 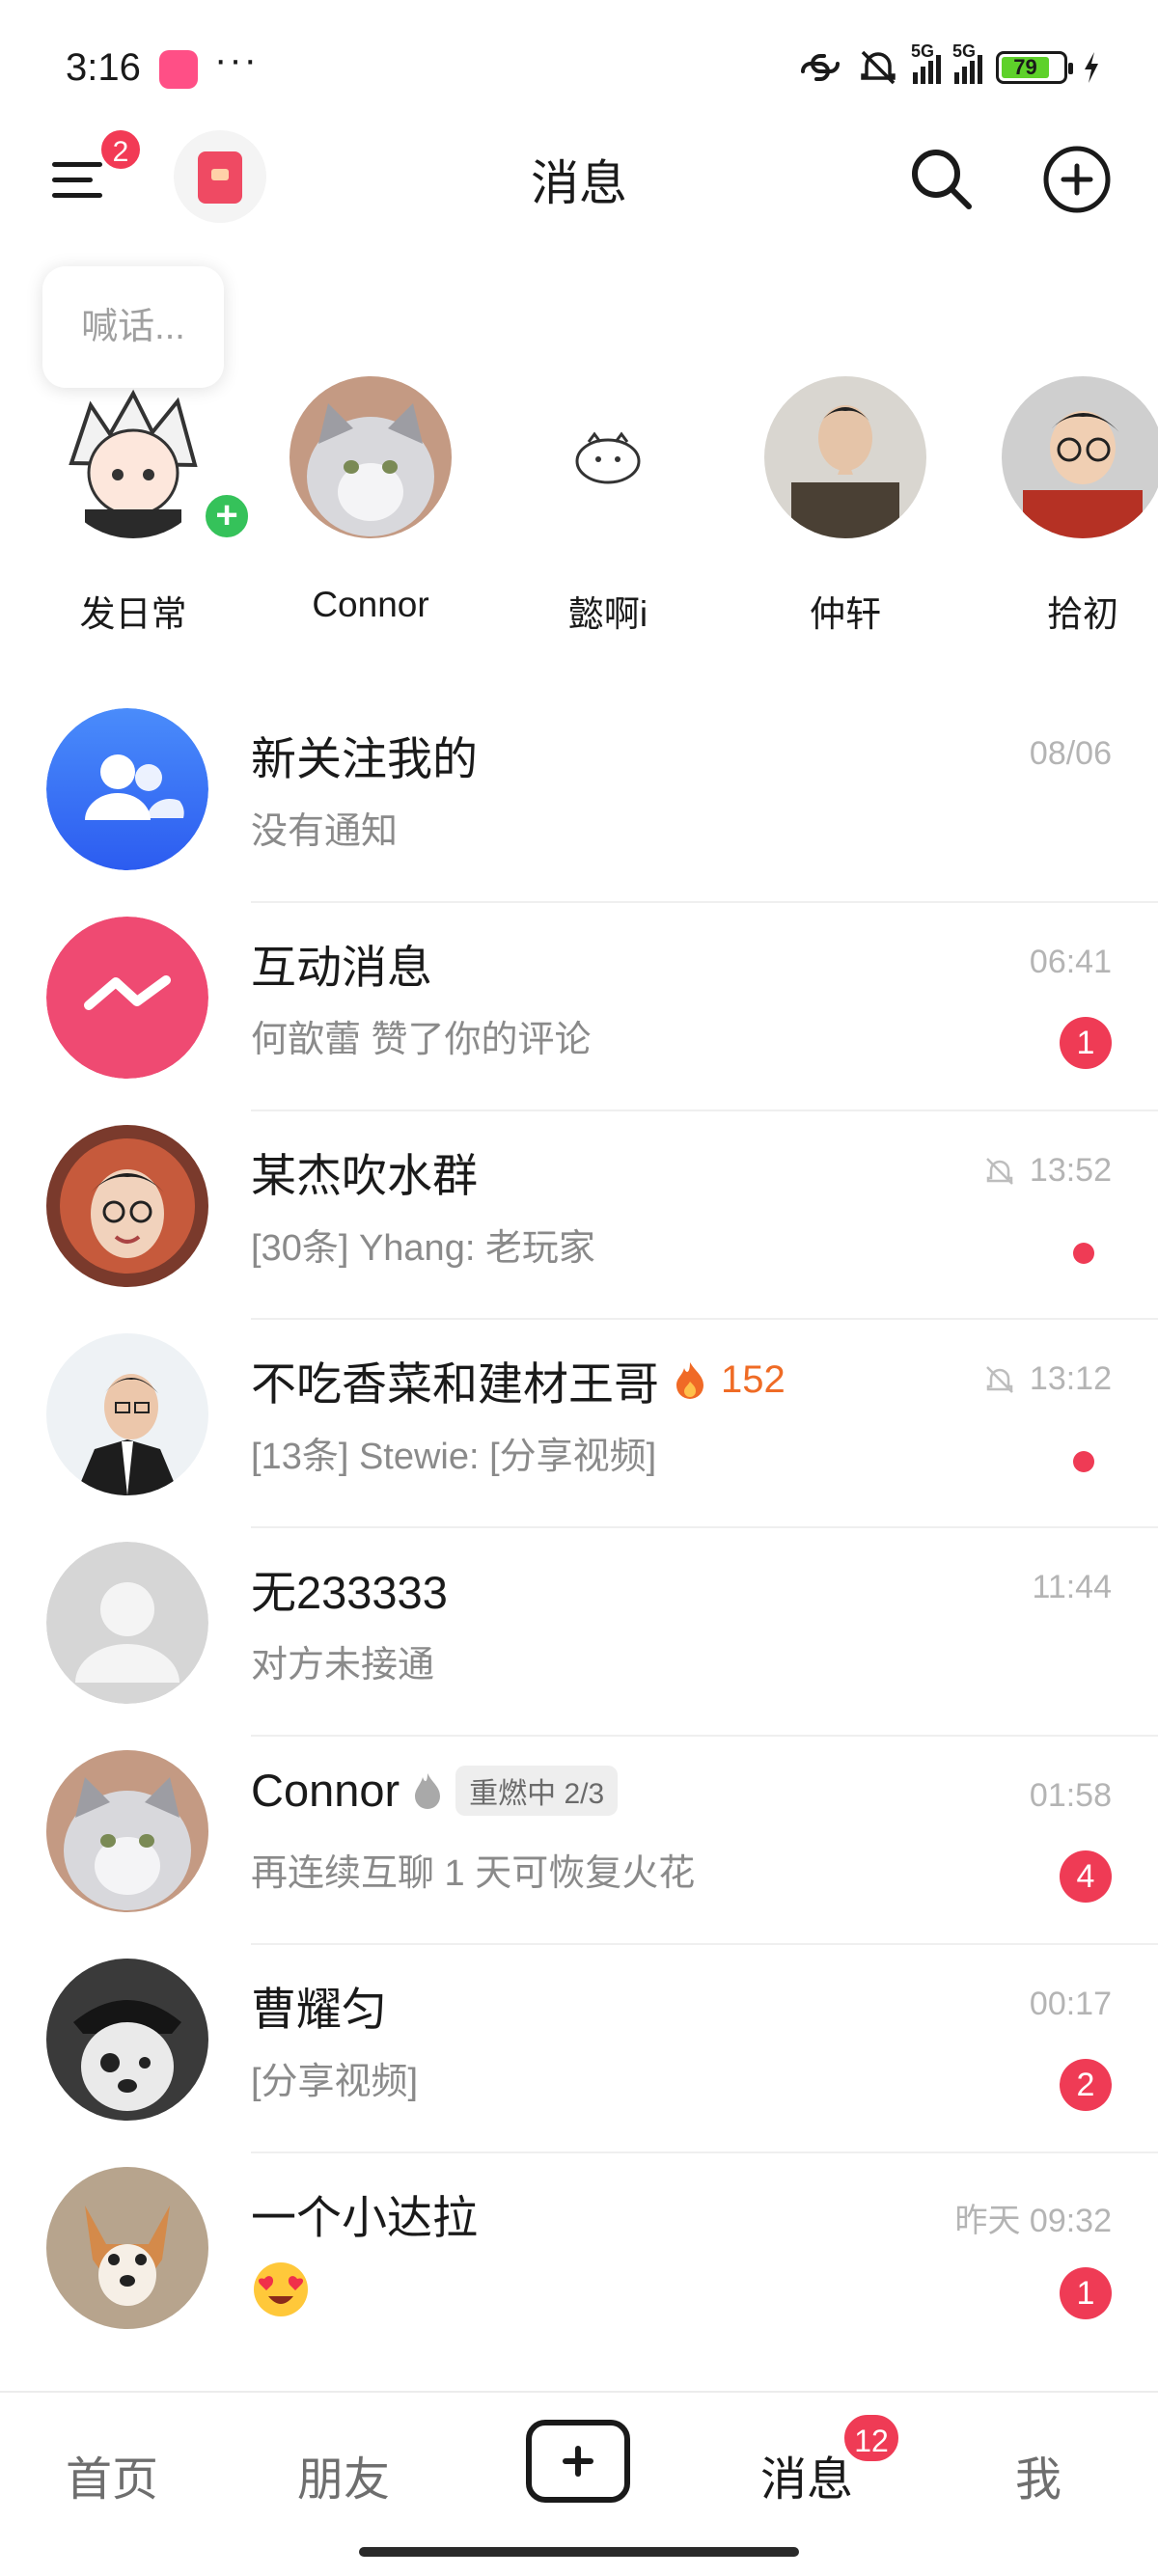 What do you see at coordinates (335, 2082) in the screenshot?
I see `conversation-preview: [分享视频]` at bounding box center [335, 2082].